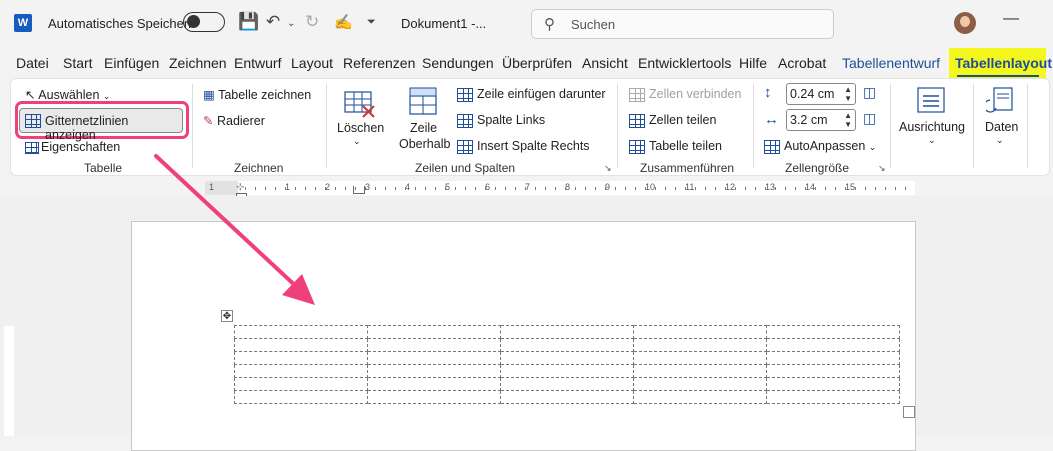 This screenshot has height=451, width=1053. I want to click on column-width-input: 3.2 cm ▲ ▼, so click(821, 120).